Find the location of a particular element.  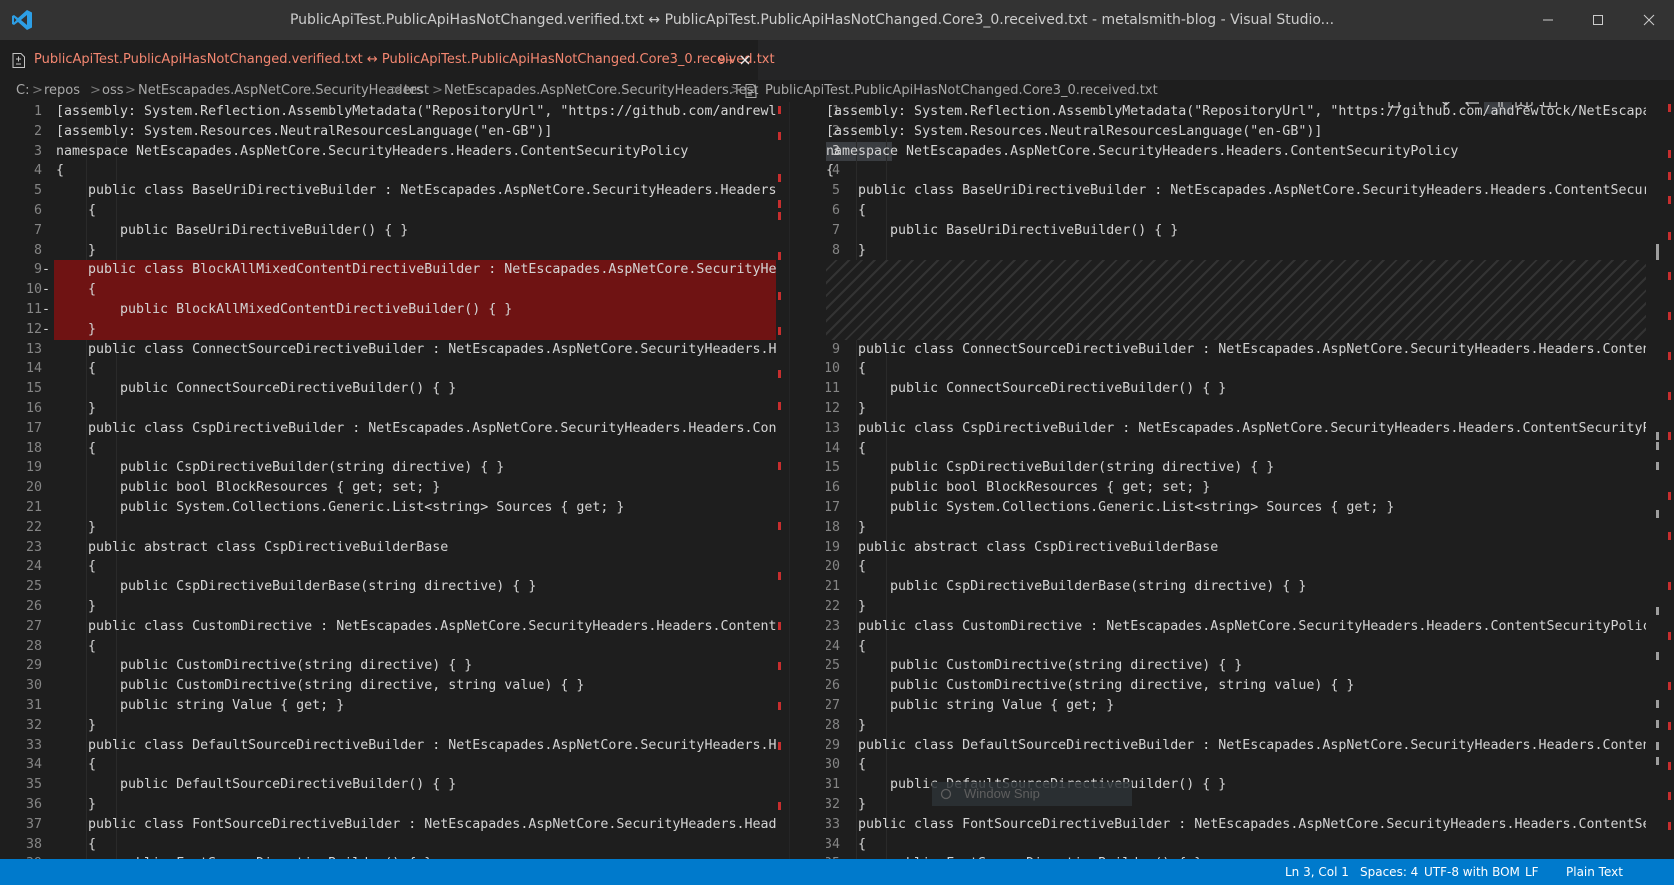

encoding: UTF-8 with BOM is located at coordinates (1472, 872).